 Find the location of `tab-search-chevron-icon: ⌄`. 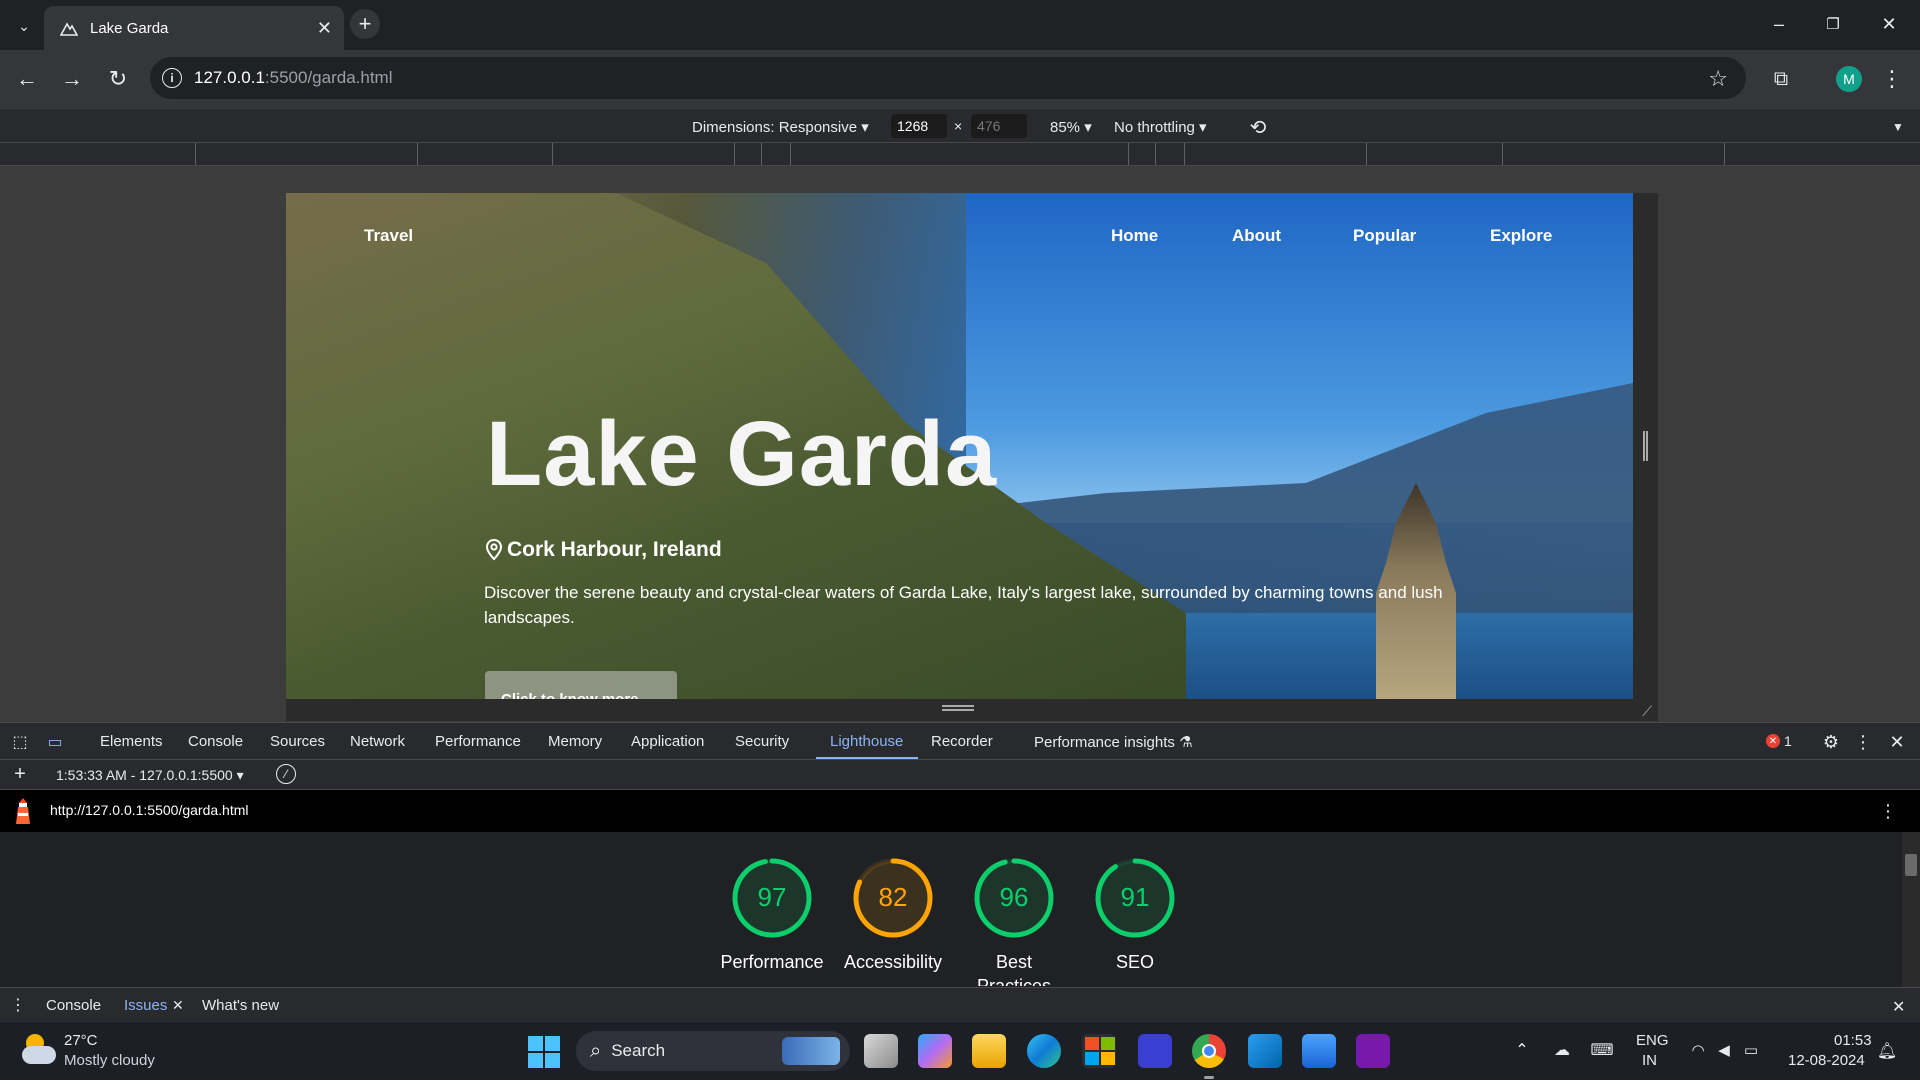

tab-search-chevron-icon: ⌄ is located at coordinates (24, 26).